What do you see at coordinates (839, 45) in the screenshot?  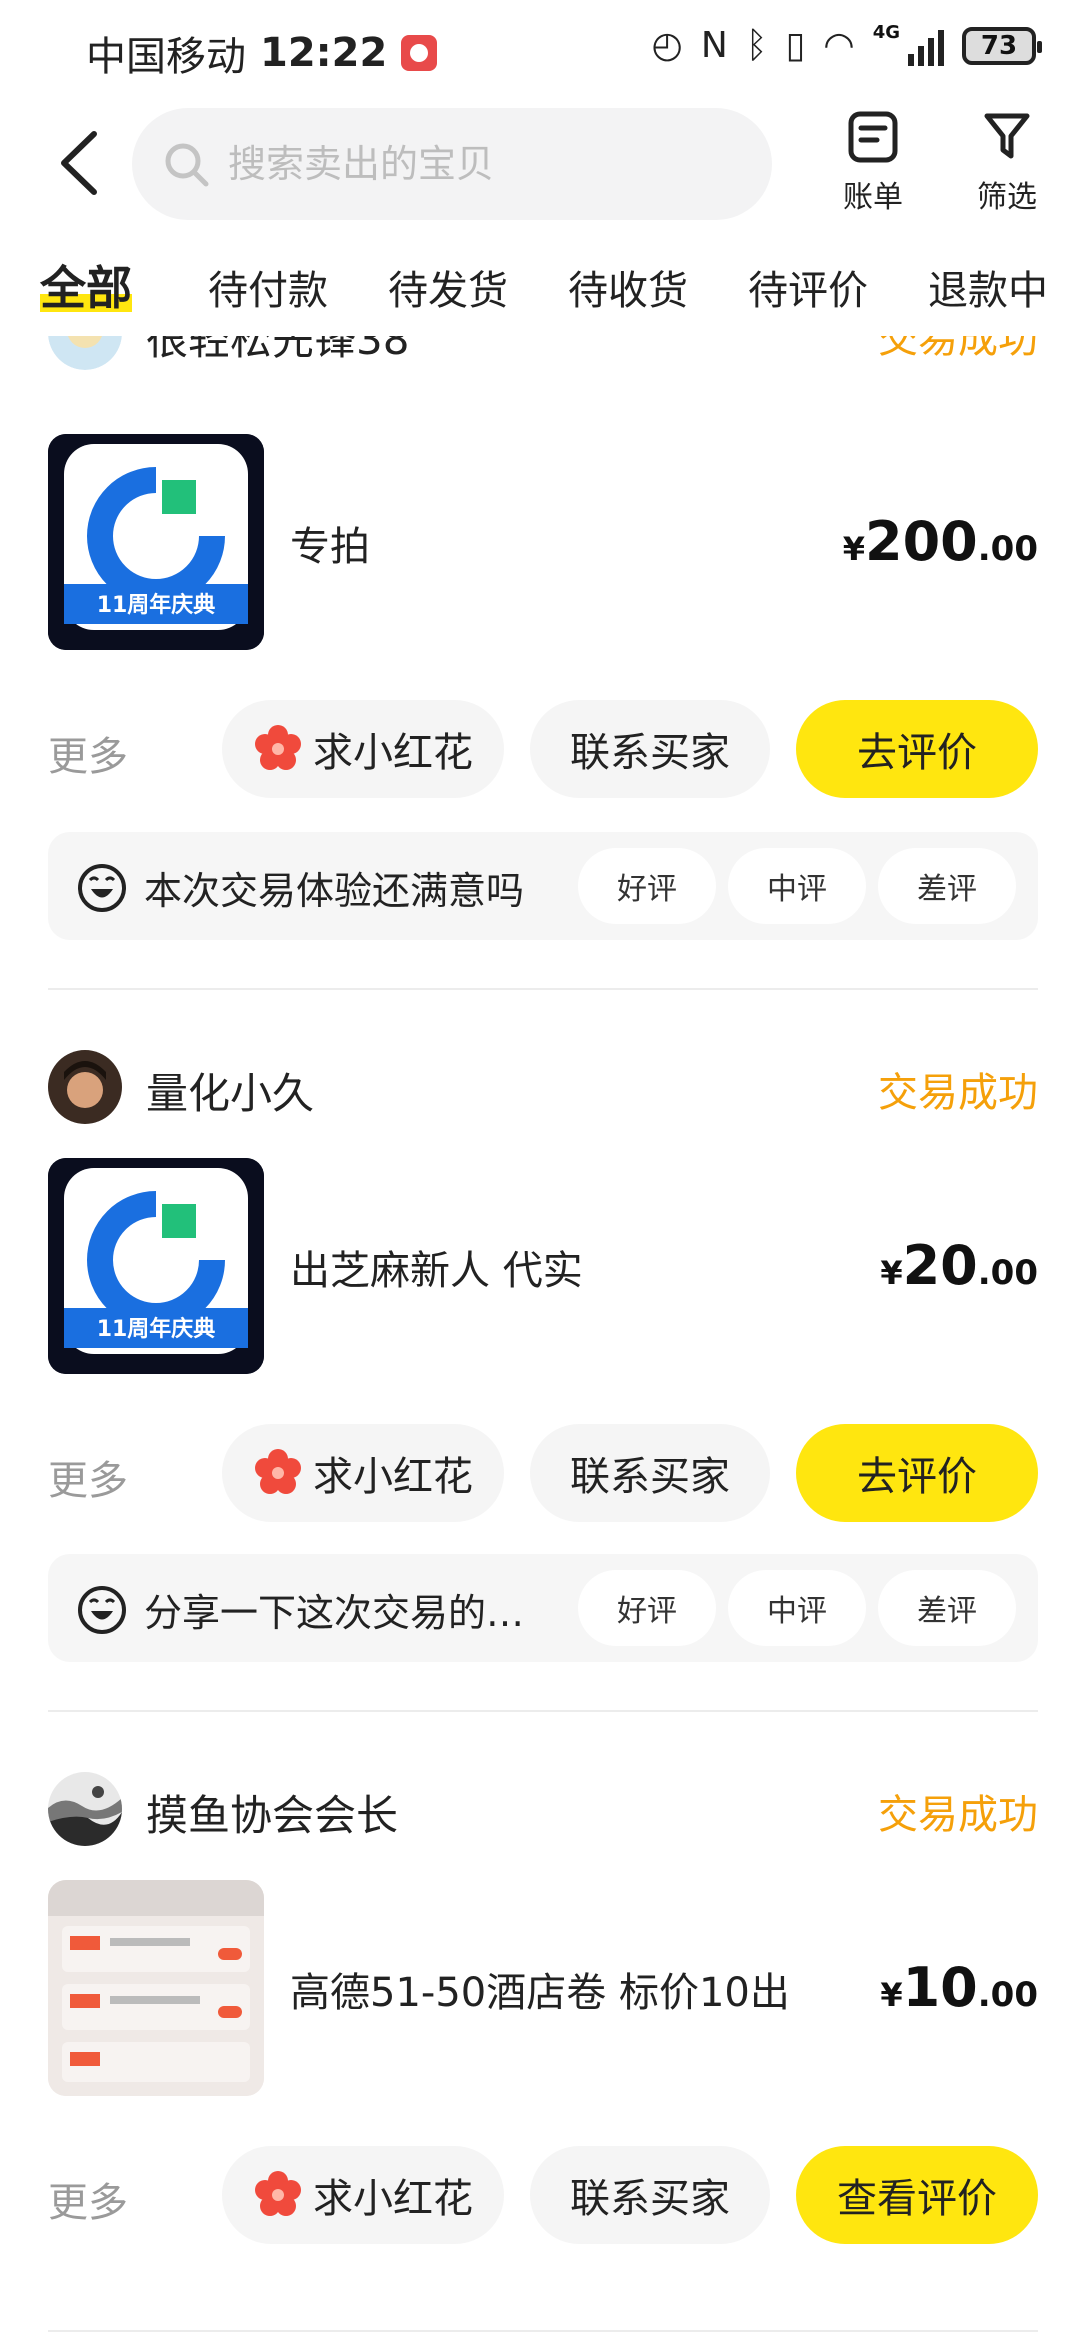 I see `wifi-icon: ◠` at bounding box center [839, 45].